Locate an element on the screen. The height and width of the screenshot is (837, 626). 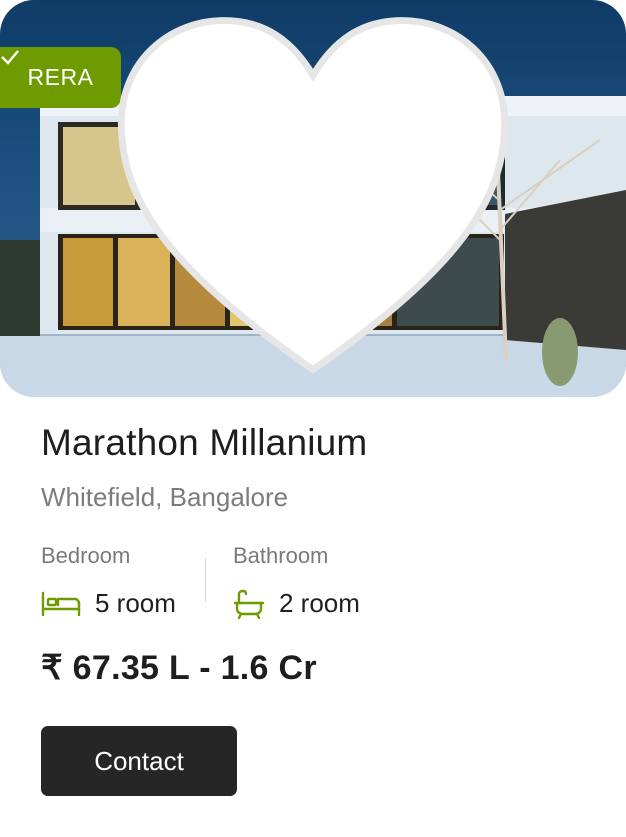
bed-icon is located at coordinates (61, 603).